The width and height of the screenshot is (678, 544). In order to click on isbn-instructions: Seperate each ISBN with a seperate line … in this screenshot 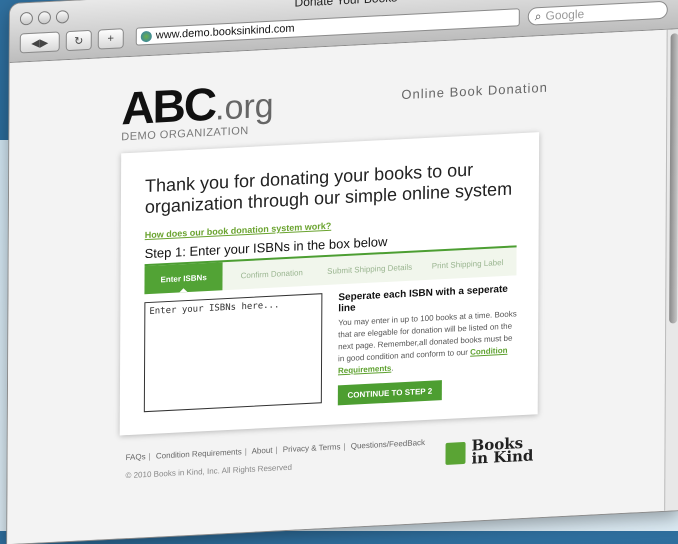, I will do `click(428, 330)`.